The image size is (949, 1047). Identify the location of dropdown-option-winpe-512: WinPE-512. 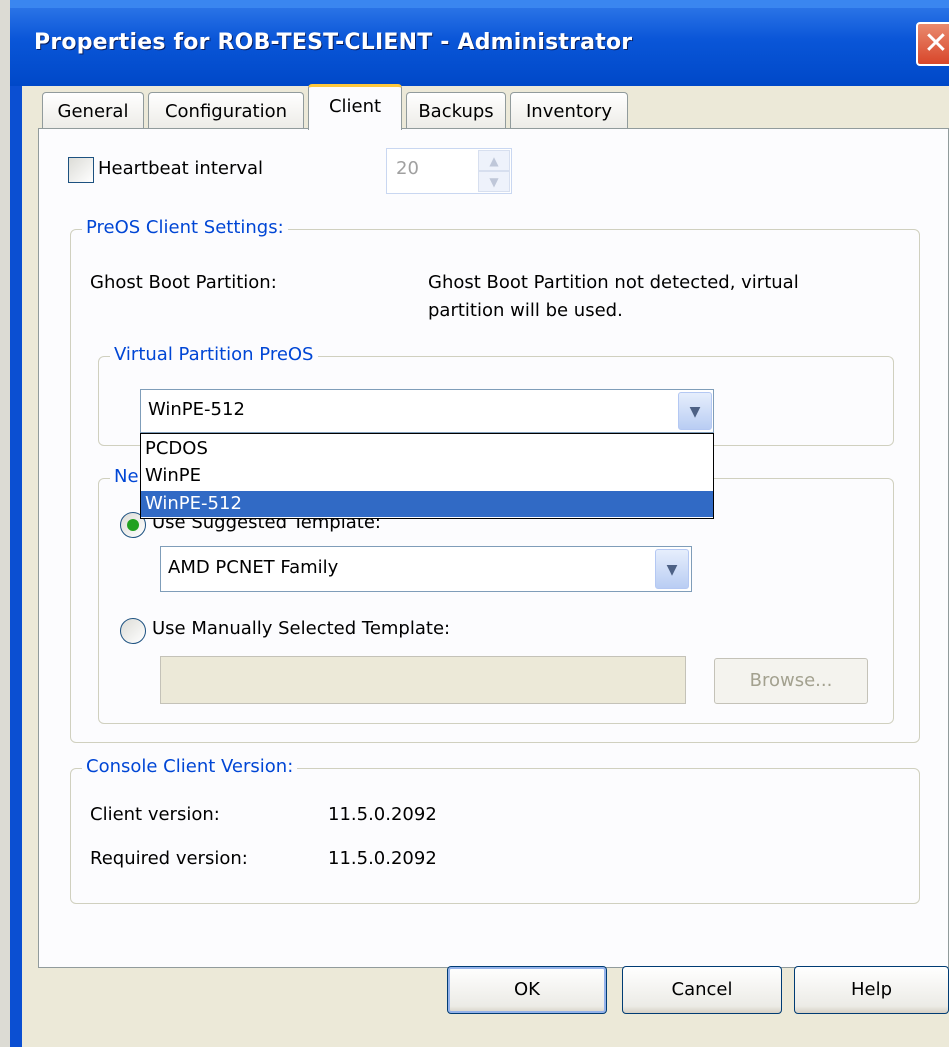
(427, 504).